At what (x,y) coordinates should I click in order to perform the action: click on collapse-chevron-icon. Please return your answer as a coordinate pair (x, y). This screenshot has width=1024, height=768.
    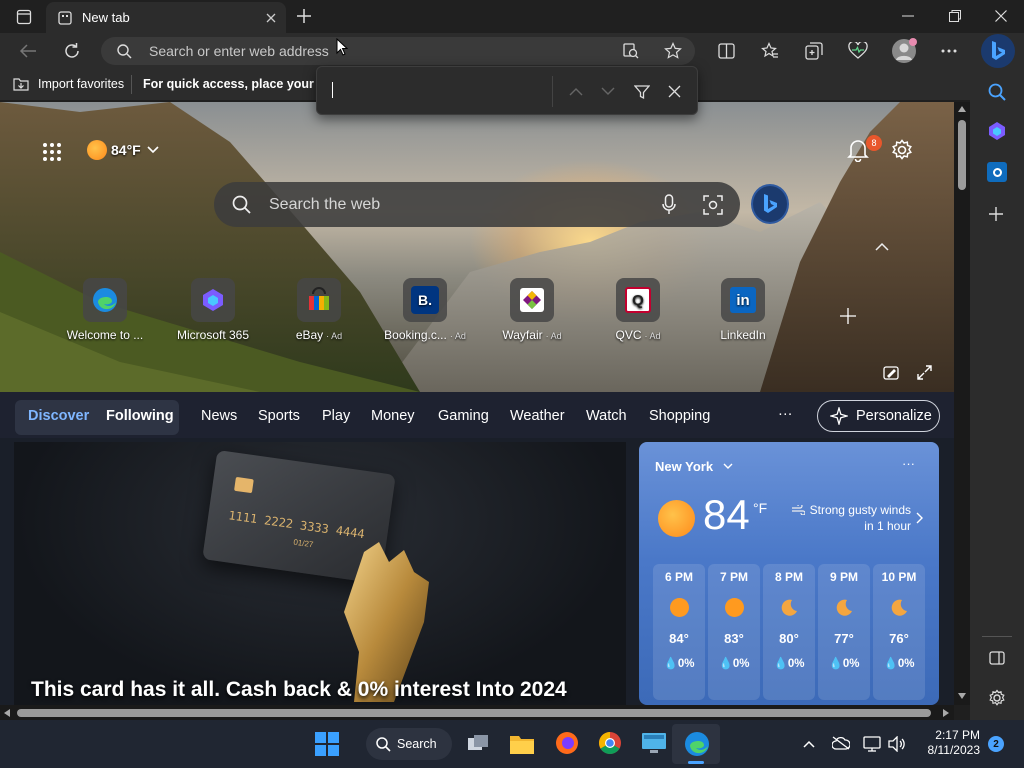
    Looking at the image, I should click on (882, 247).